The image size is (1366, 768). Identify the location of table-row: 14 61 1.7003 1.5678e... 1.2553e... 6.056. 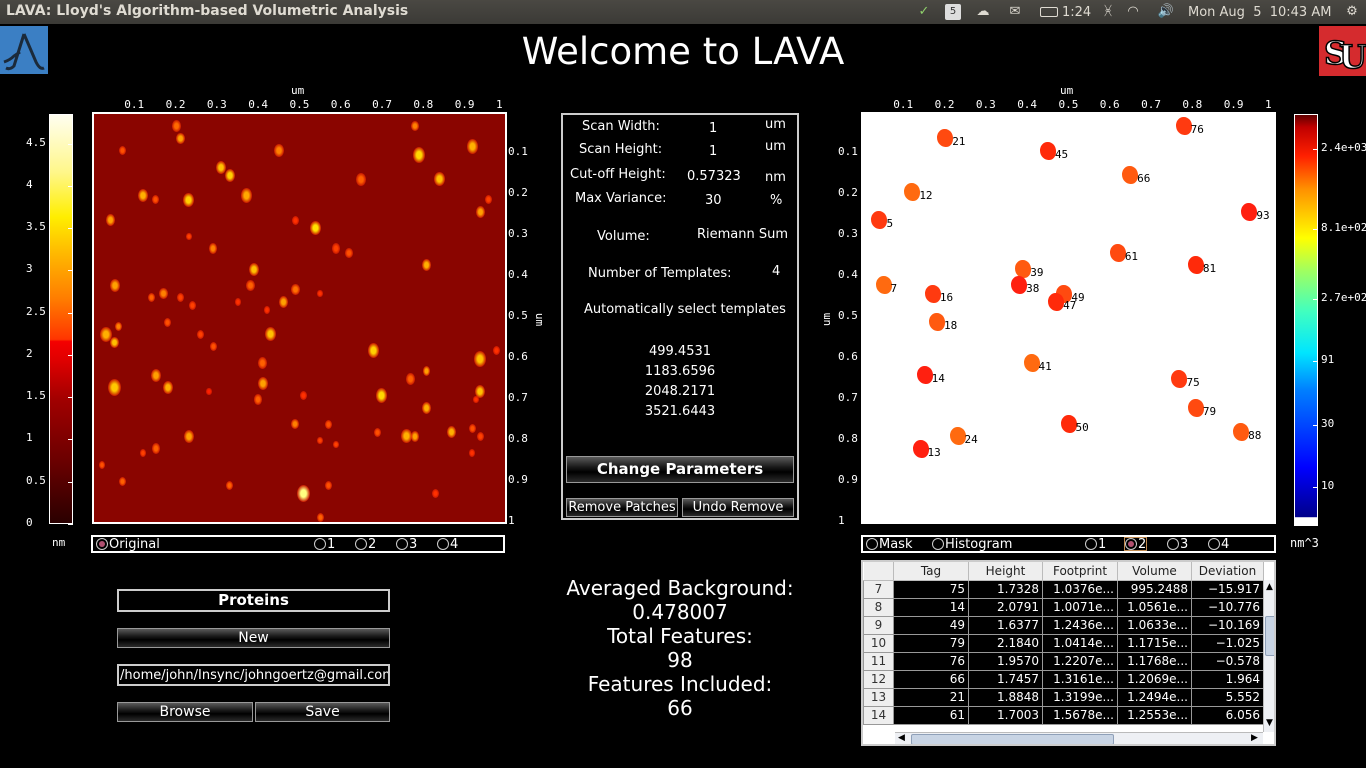
(1063, 715).